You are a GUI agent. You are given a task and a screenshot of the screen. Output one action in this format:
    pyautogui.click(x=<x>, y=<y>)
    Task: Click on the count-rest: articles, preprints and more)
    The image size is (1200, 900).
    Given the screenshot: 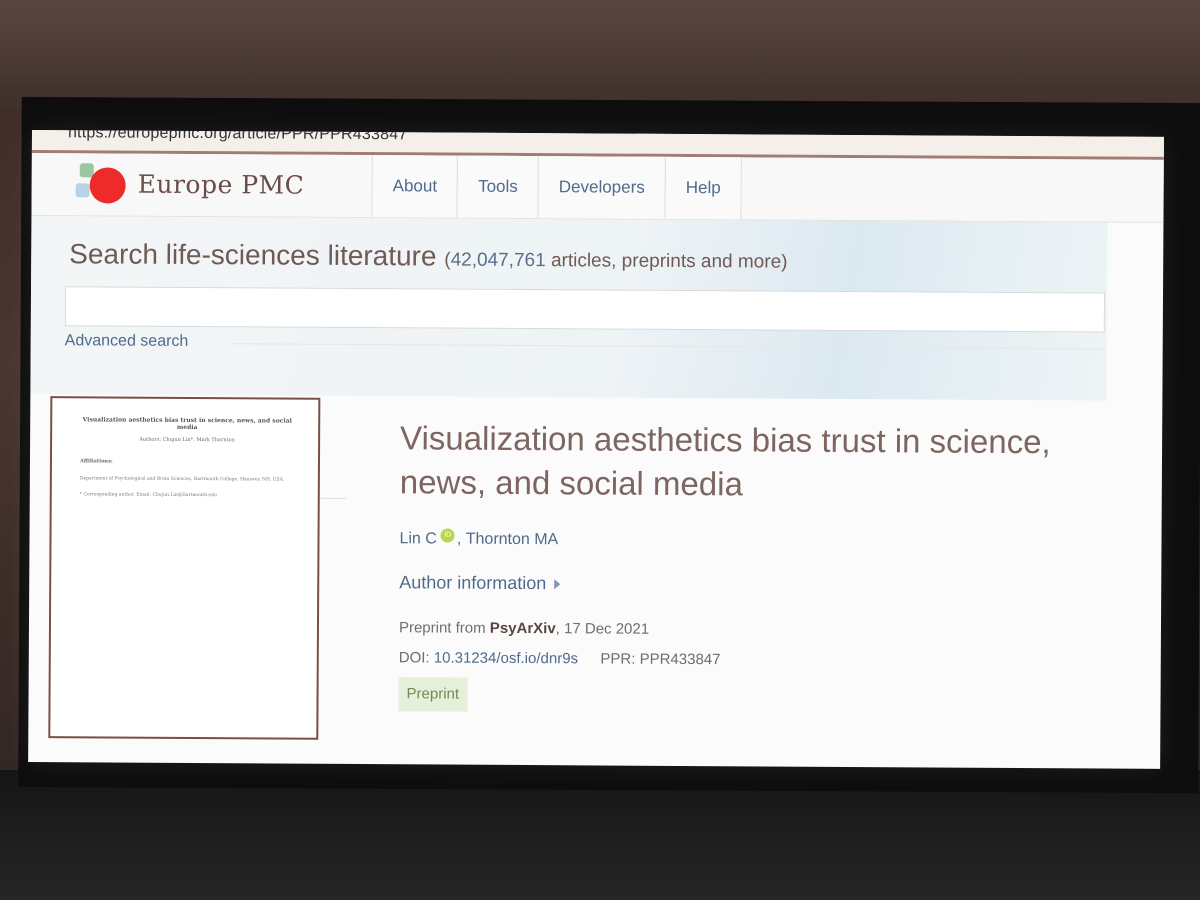 What is the action you would take?
    pyautogui.click(x=666, y=261)
    